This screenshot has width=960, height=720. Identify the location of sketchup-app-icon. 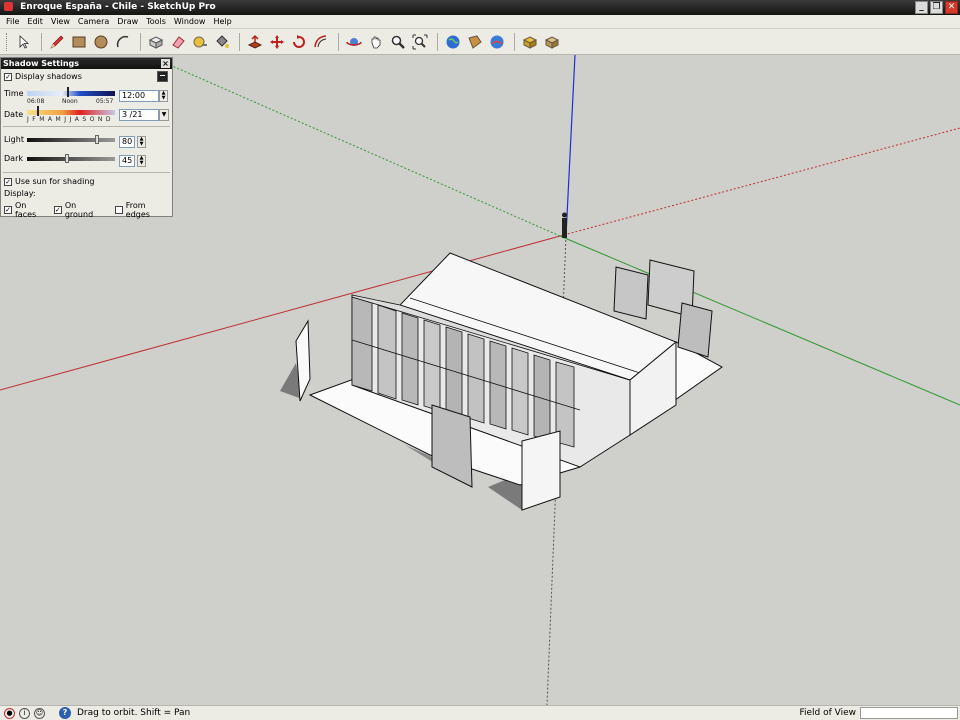
(8, 6).